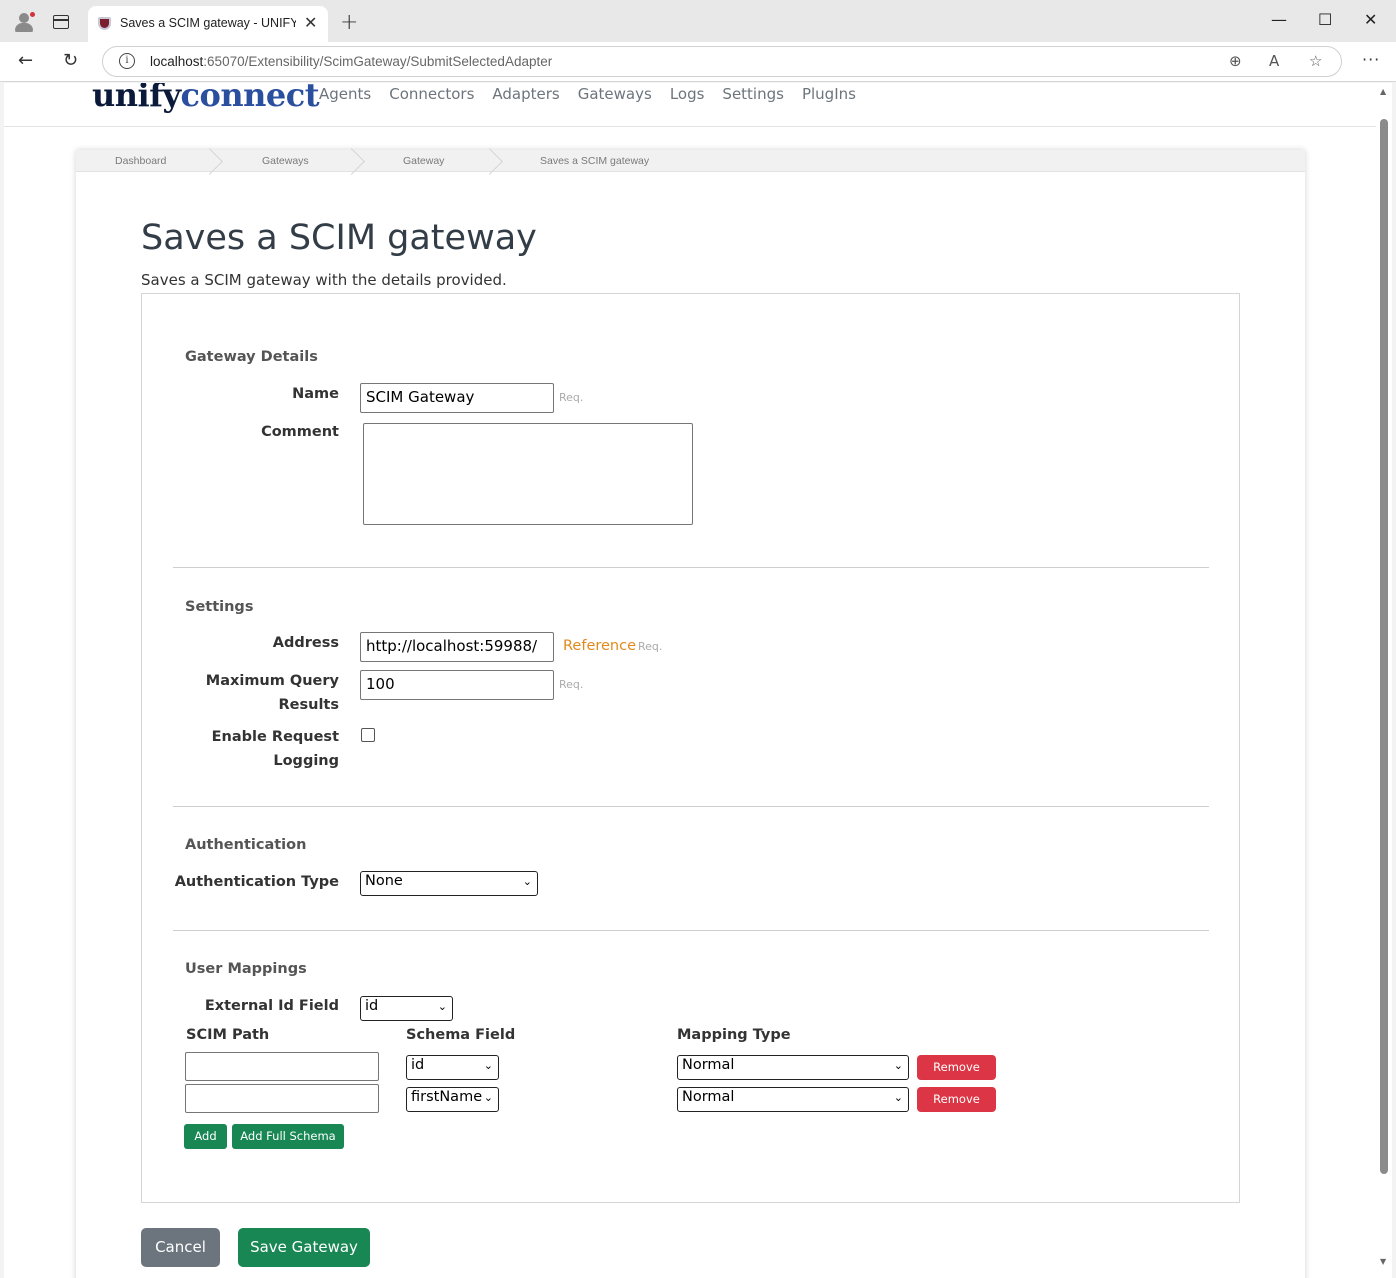 Image resolution: width=1396 pixels, height=1278 pixels. What do you see at coordinates (315, 394) in the screenshot?
I see `name-label: Name` at bounding box center [315, 394].